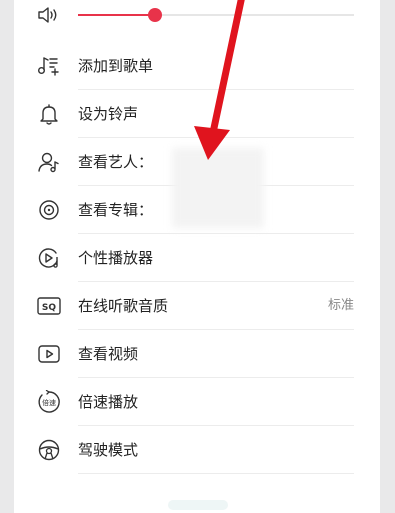 Image resolution: width=395 pixels, height=513 pixels. Describe the element at coordinates (197, 66) in the screenshot. I see `menu-item-add-to-playlist: 添加到歌单` at that location.